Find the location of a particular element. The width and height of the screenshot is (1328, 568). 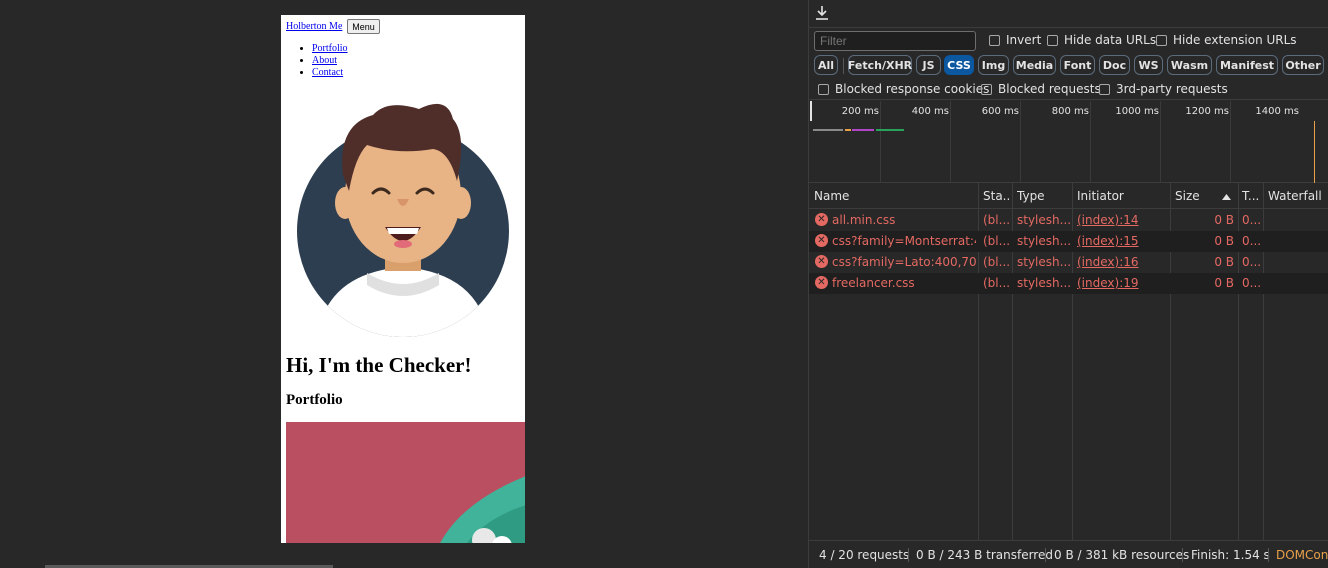

portfolio-image is located at coordinates (405, 482).